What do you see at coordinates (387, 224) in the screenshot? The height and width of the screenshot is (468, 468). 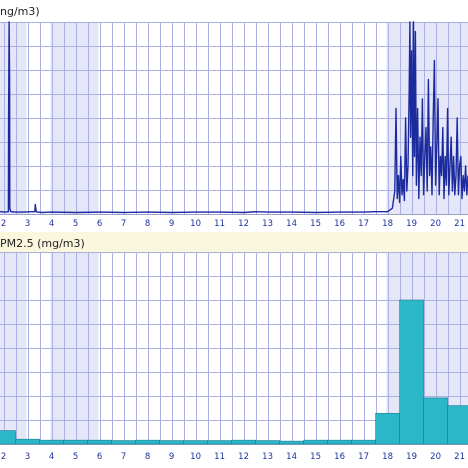 I see `top-tick-label-18: 18` at bounding box center [387, 224].